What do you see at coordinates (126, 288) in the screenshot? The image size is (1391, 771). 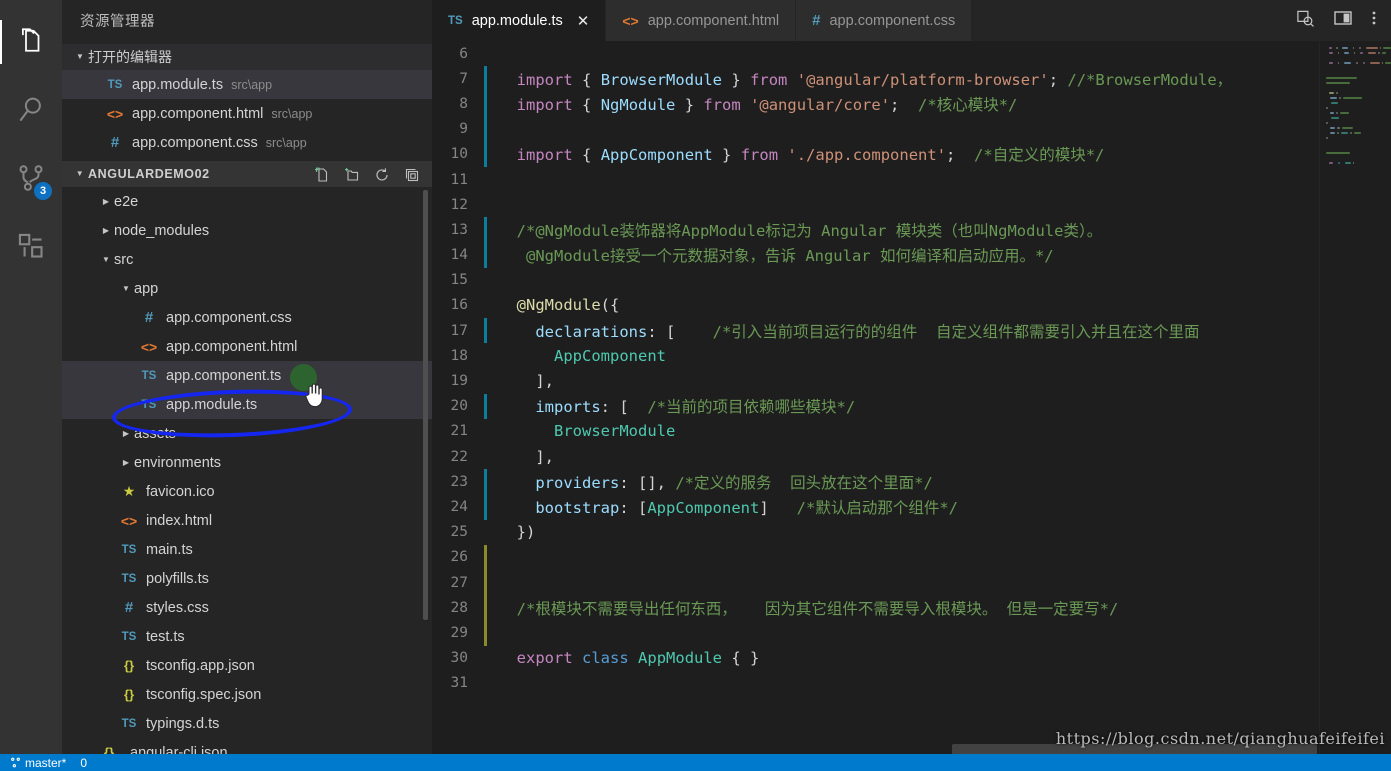 I see `chevron-down-icon: ▼` at bounding box center [126, 288].